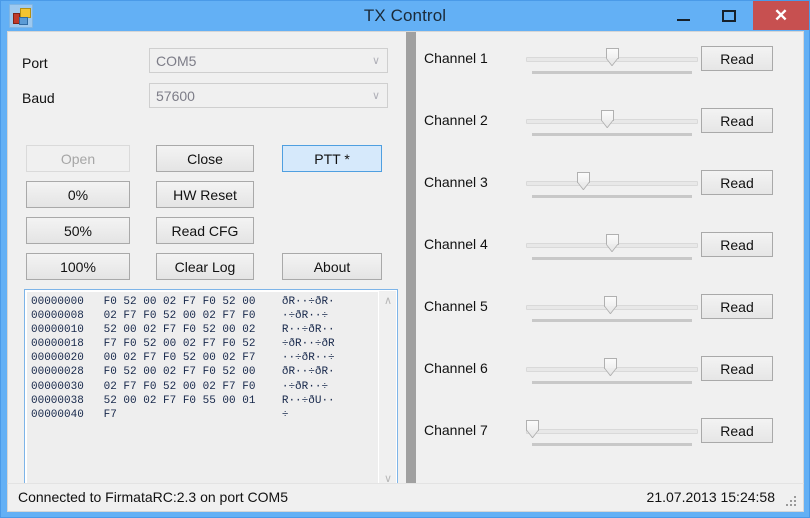  Describe the element at coordinates (411, 258) in the screenshot. I see `panel-splitter` at that location.